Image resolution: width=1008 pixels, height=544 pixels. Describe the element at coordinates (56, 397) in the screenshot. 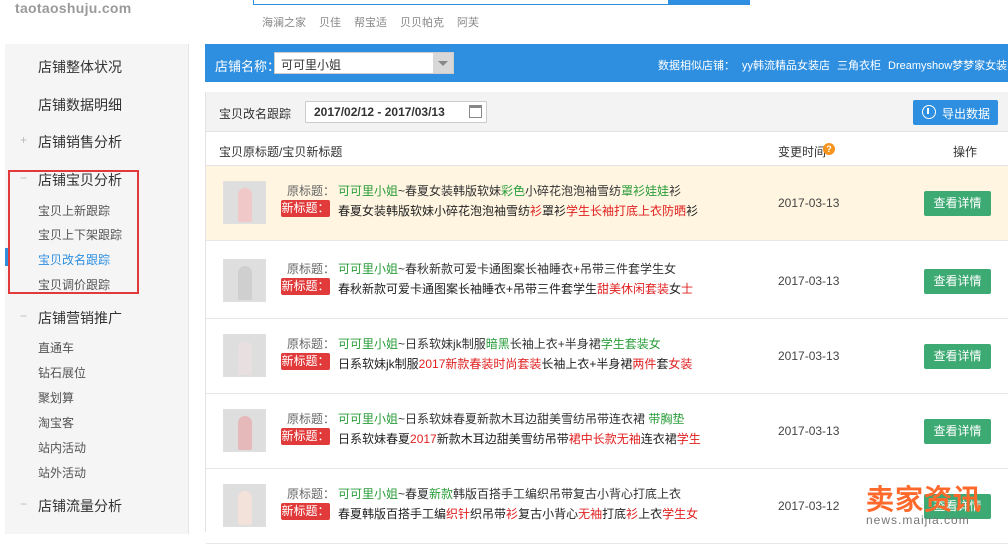

I see `sidebar-subitem-juhuasuan: 聚划算` at that location.